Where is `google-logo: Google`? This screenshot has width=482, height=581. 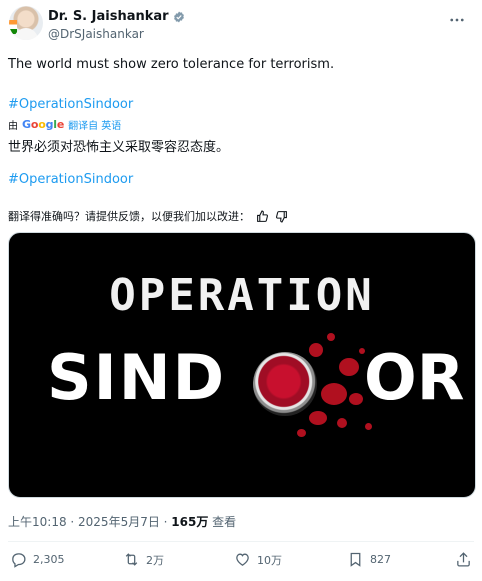 google-logo: Google is located at coordinates (43, 124).